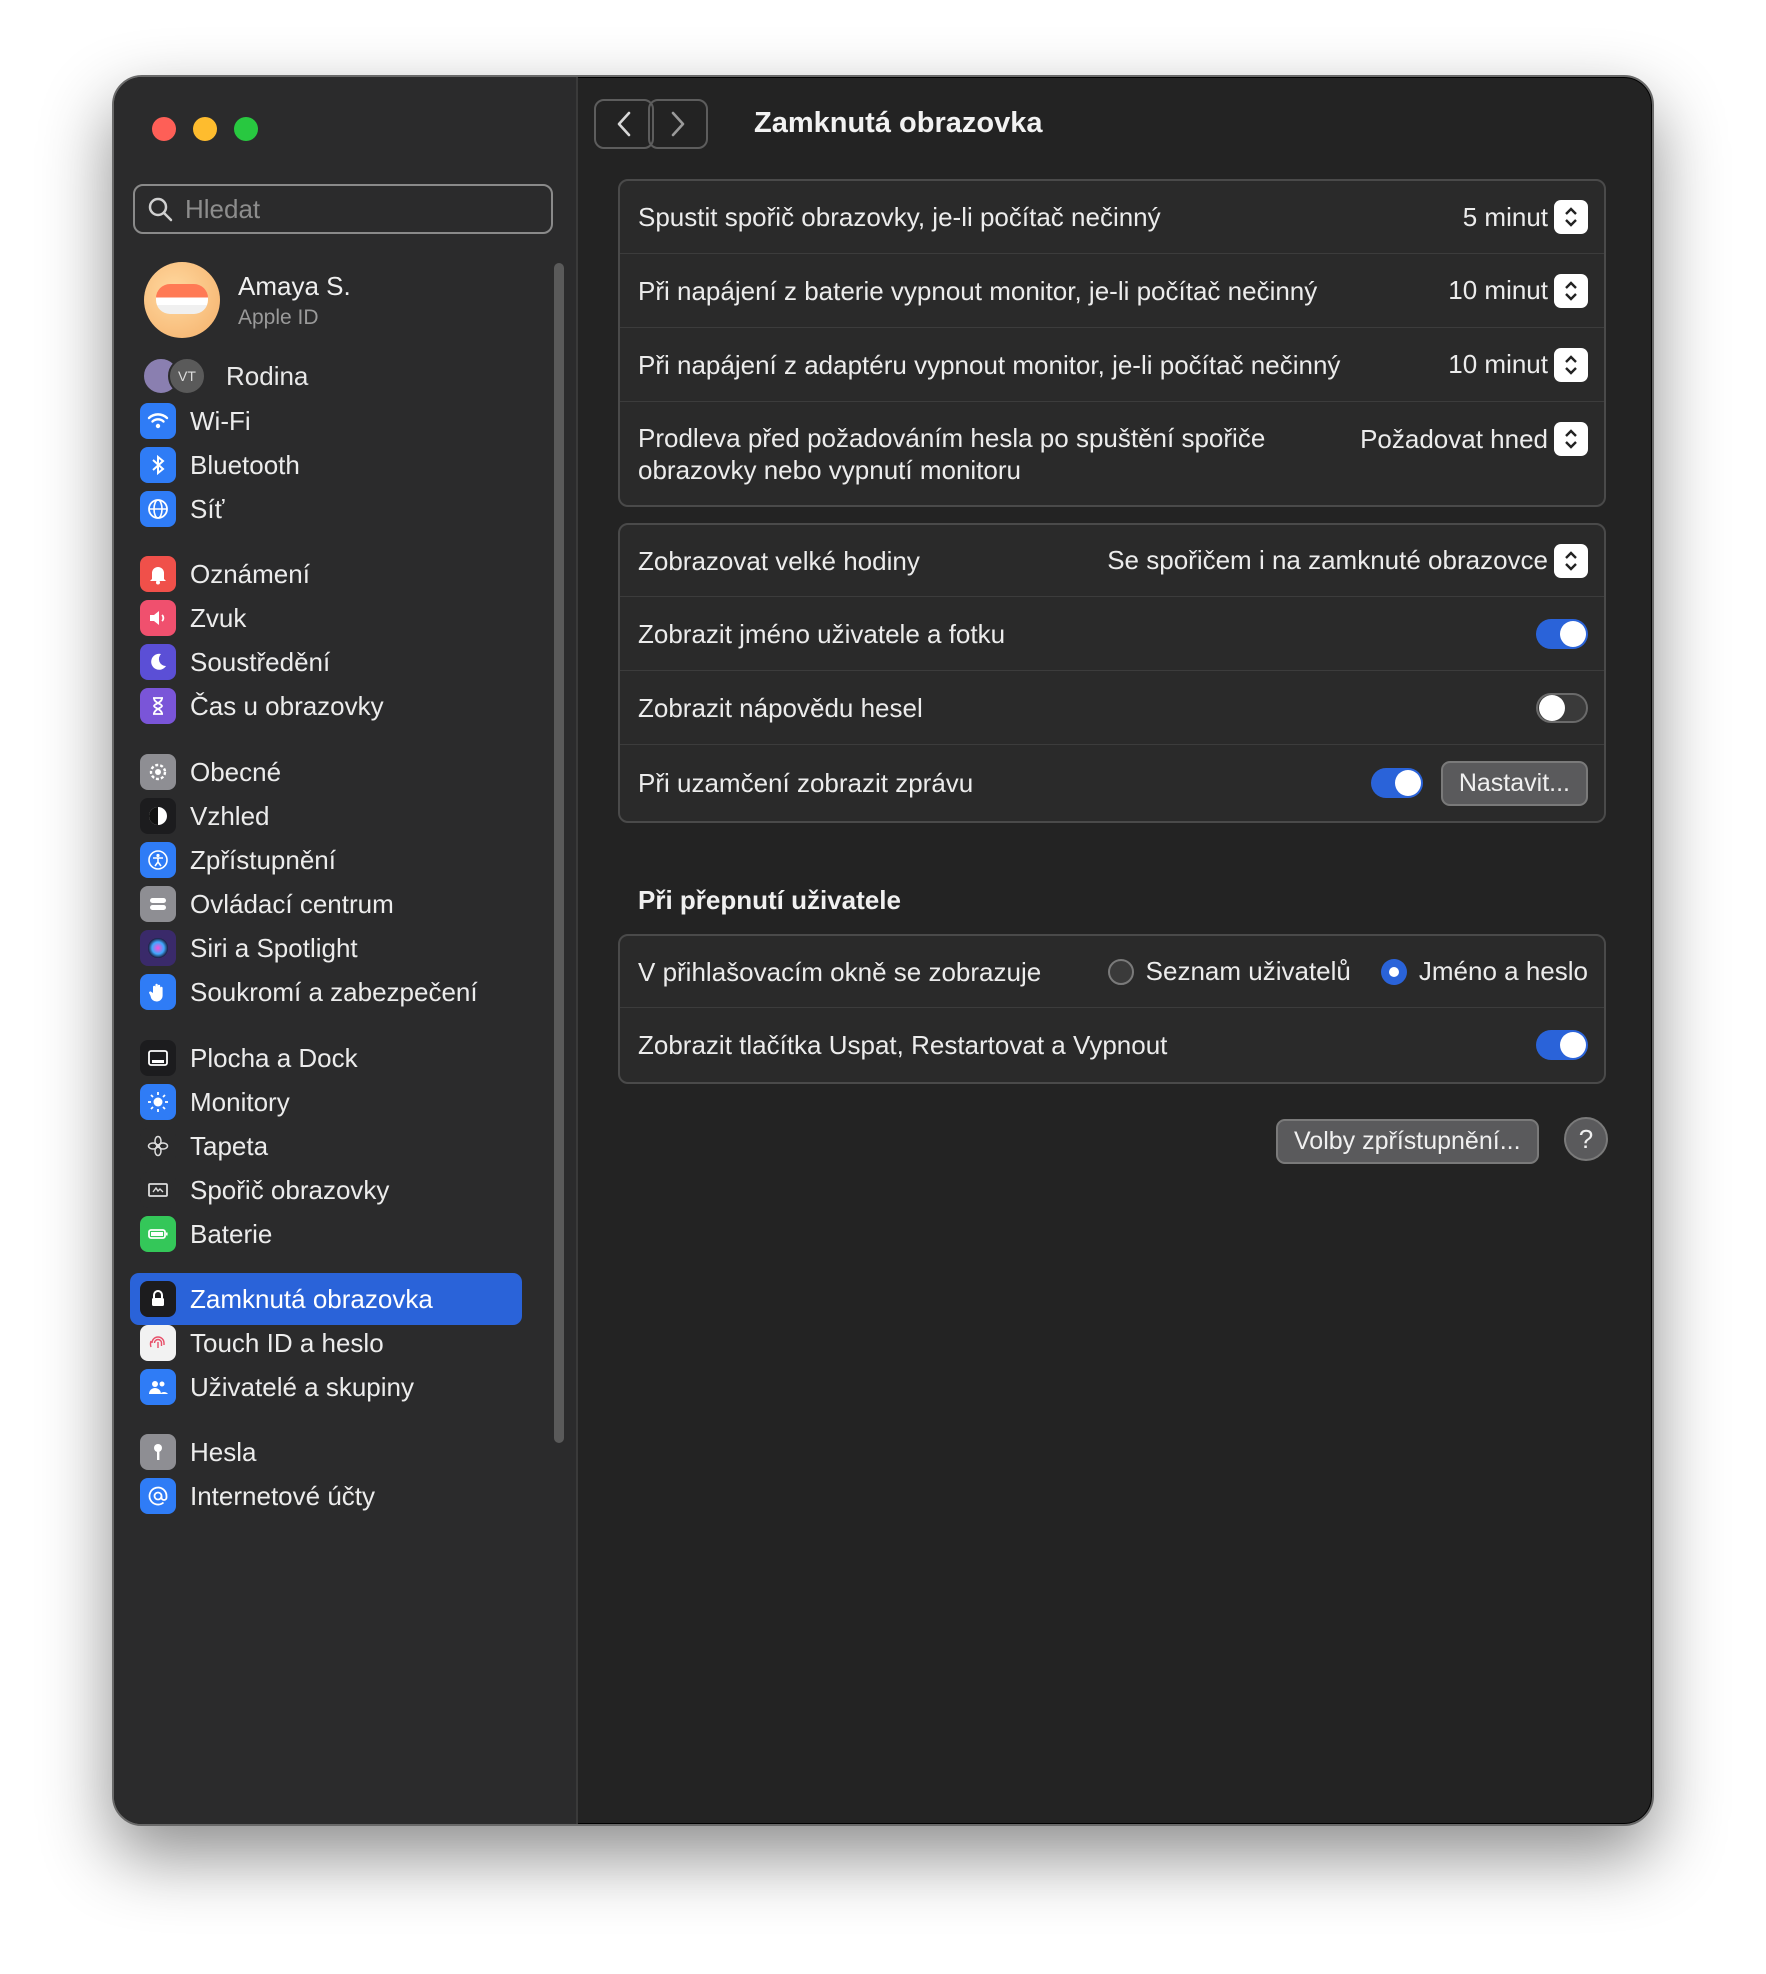 This screenshot has height=1974, width=1766. What do you see at coordinates (230, 815) in the screenshot?
I see `sidebar-item-label: Vzhled` at bounding box center [230, 815].